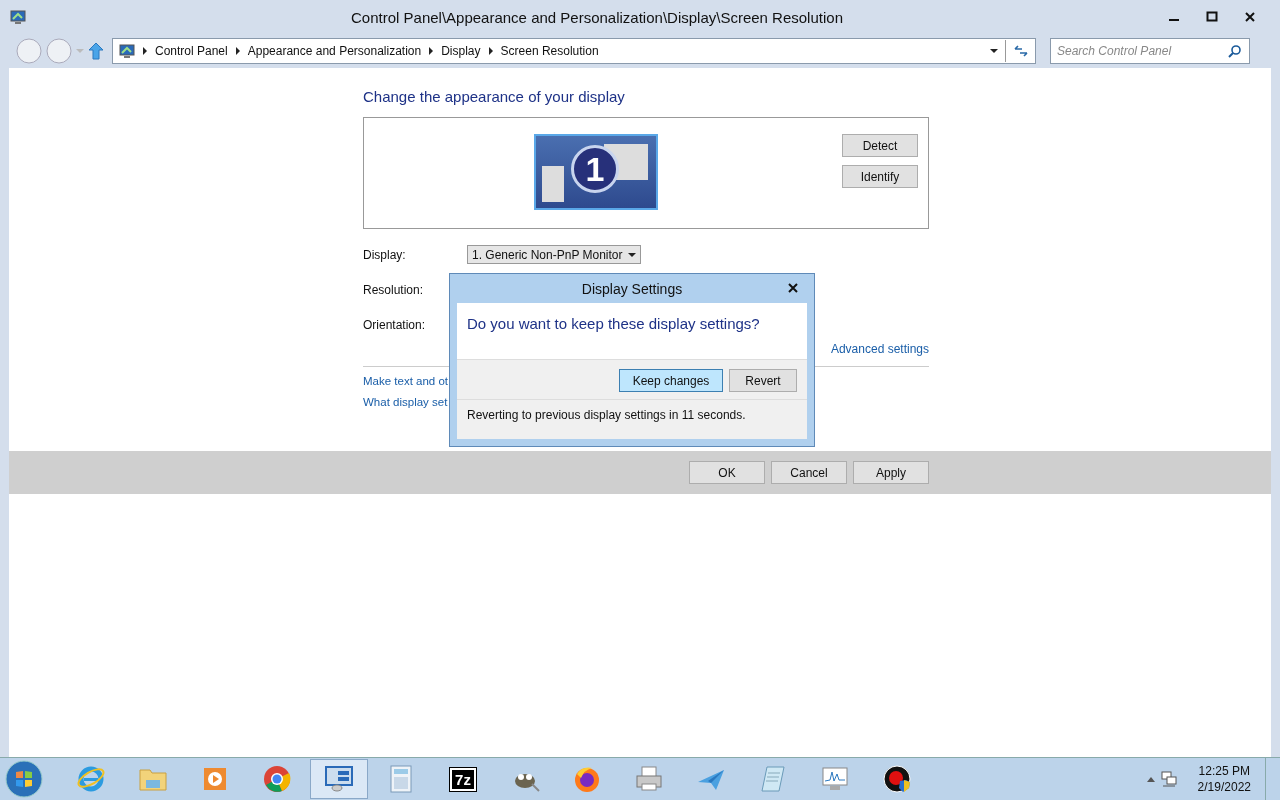 This screenshot has width=1280, height=800. What do you see at coordinates (773, 779) in the screenshot?
I see `notepad-icon` at bounding box center [773, 779].